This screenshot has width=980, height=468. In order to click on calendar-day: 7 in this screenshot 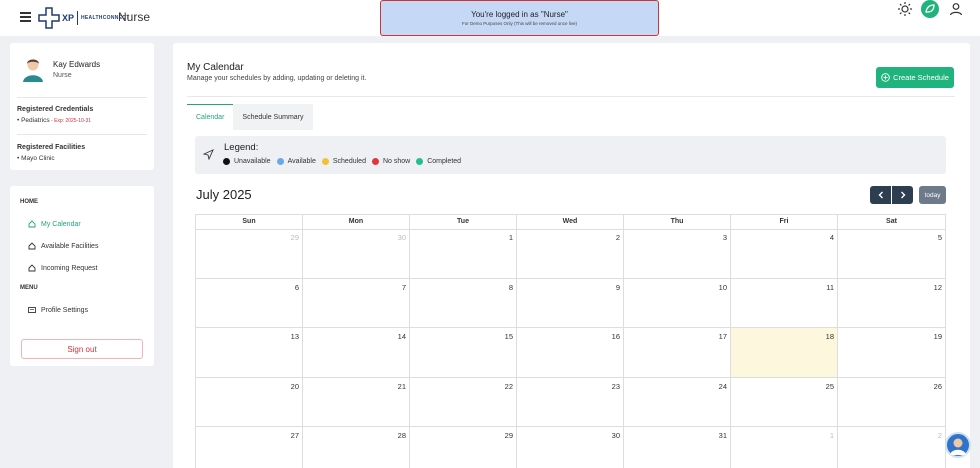, I will do `click(356, 303)`.